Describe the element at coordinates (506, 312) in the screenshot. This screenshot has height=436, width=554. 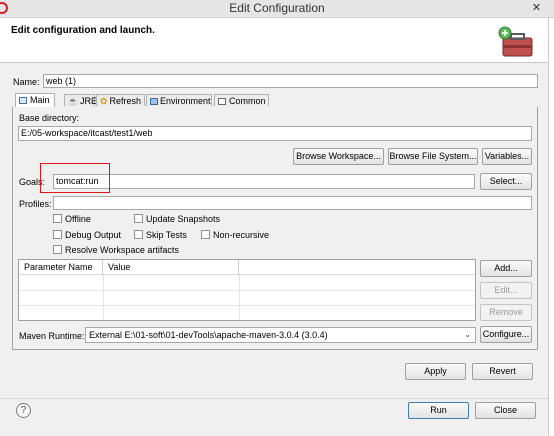
I see `remove-parameter-button: Remove` at that location.